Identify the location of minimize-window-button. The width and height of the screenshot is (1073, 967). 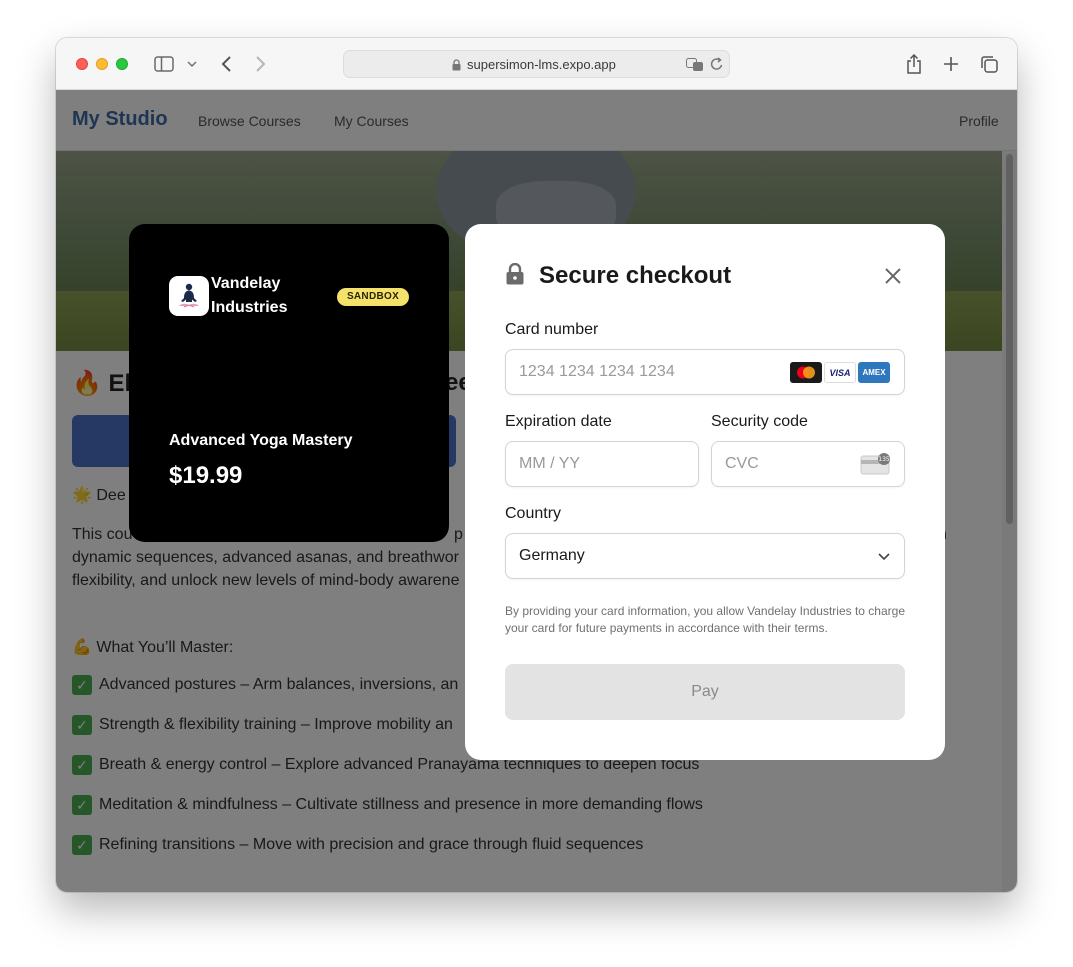
(102, 64).